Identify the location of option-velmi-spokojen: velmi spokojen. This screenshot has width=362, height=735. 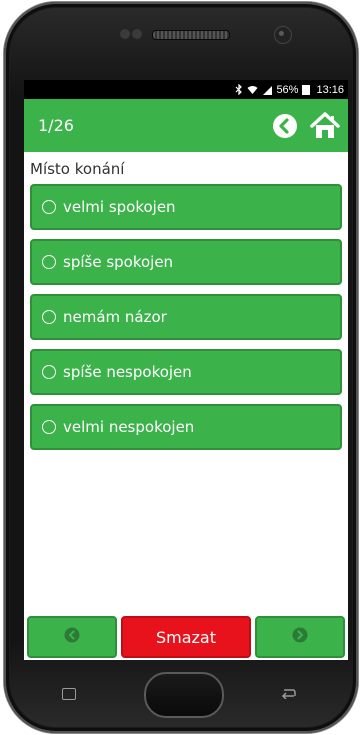
(186, 207).